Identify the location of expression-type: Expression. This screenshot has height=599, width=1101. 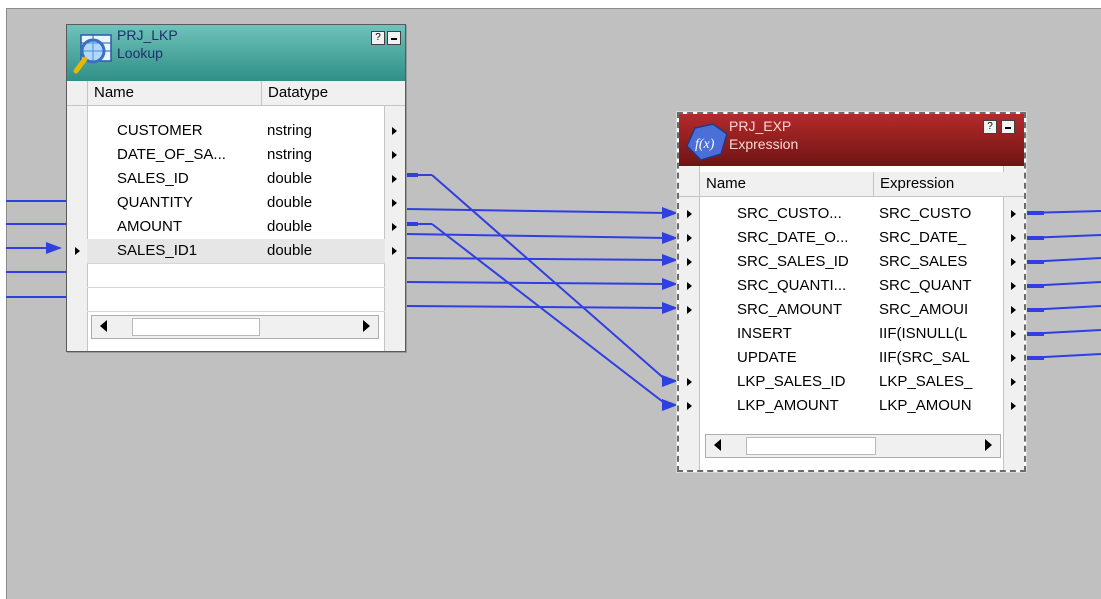
(764, 144).